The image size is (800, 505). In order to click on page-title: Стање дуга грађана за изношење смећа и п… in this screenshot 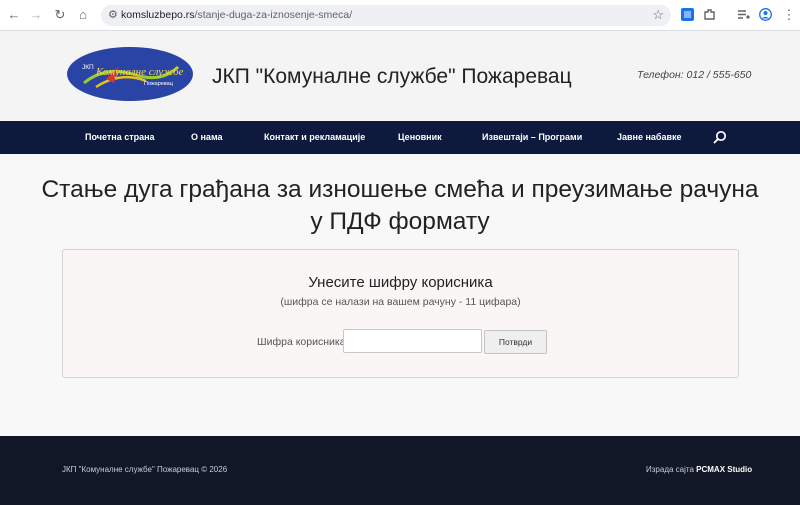, I will do `click(400, 206)`.